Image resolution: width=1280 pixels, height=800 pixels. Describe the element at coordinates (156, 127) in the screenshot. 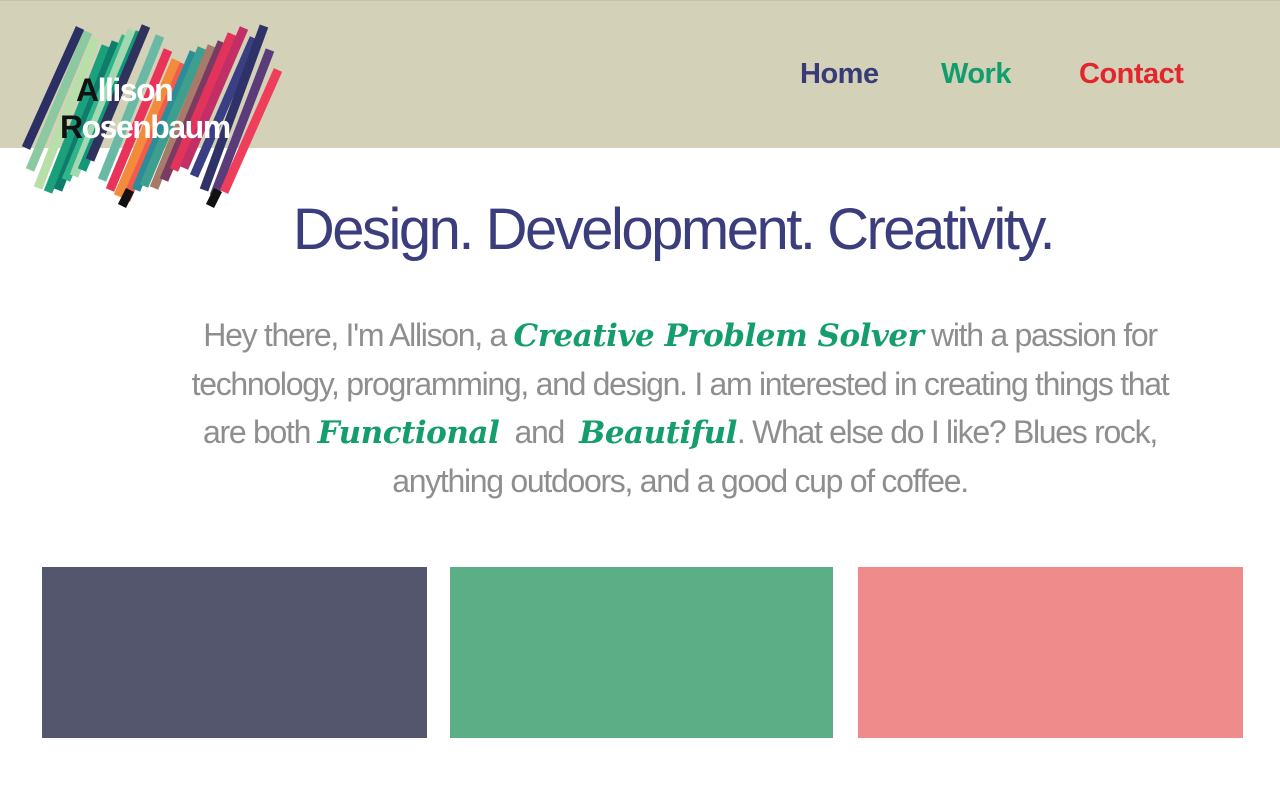

I see `logo-last-rest: osenbaum` at that location.